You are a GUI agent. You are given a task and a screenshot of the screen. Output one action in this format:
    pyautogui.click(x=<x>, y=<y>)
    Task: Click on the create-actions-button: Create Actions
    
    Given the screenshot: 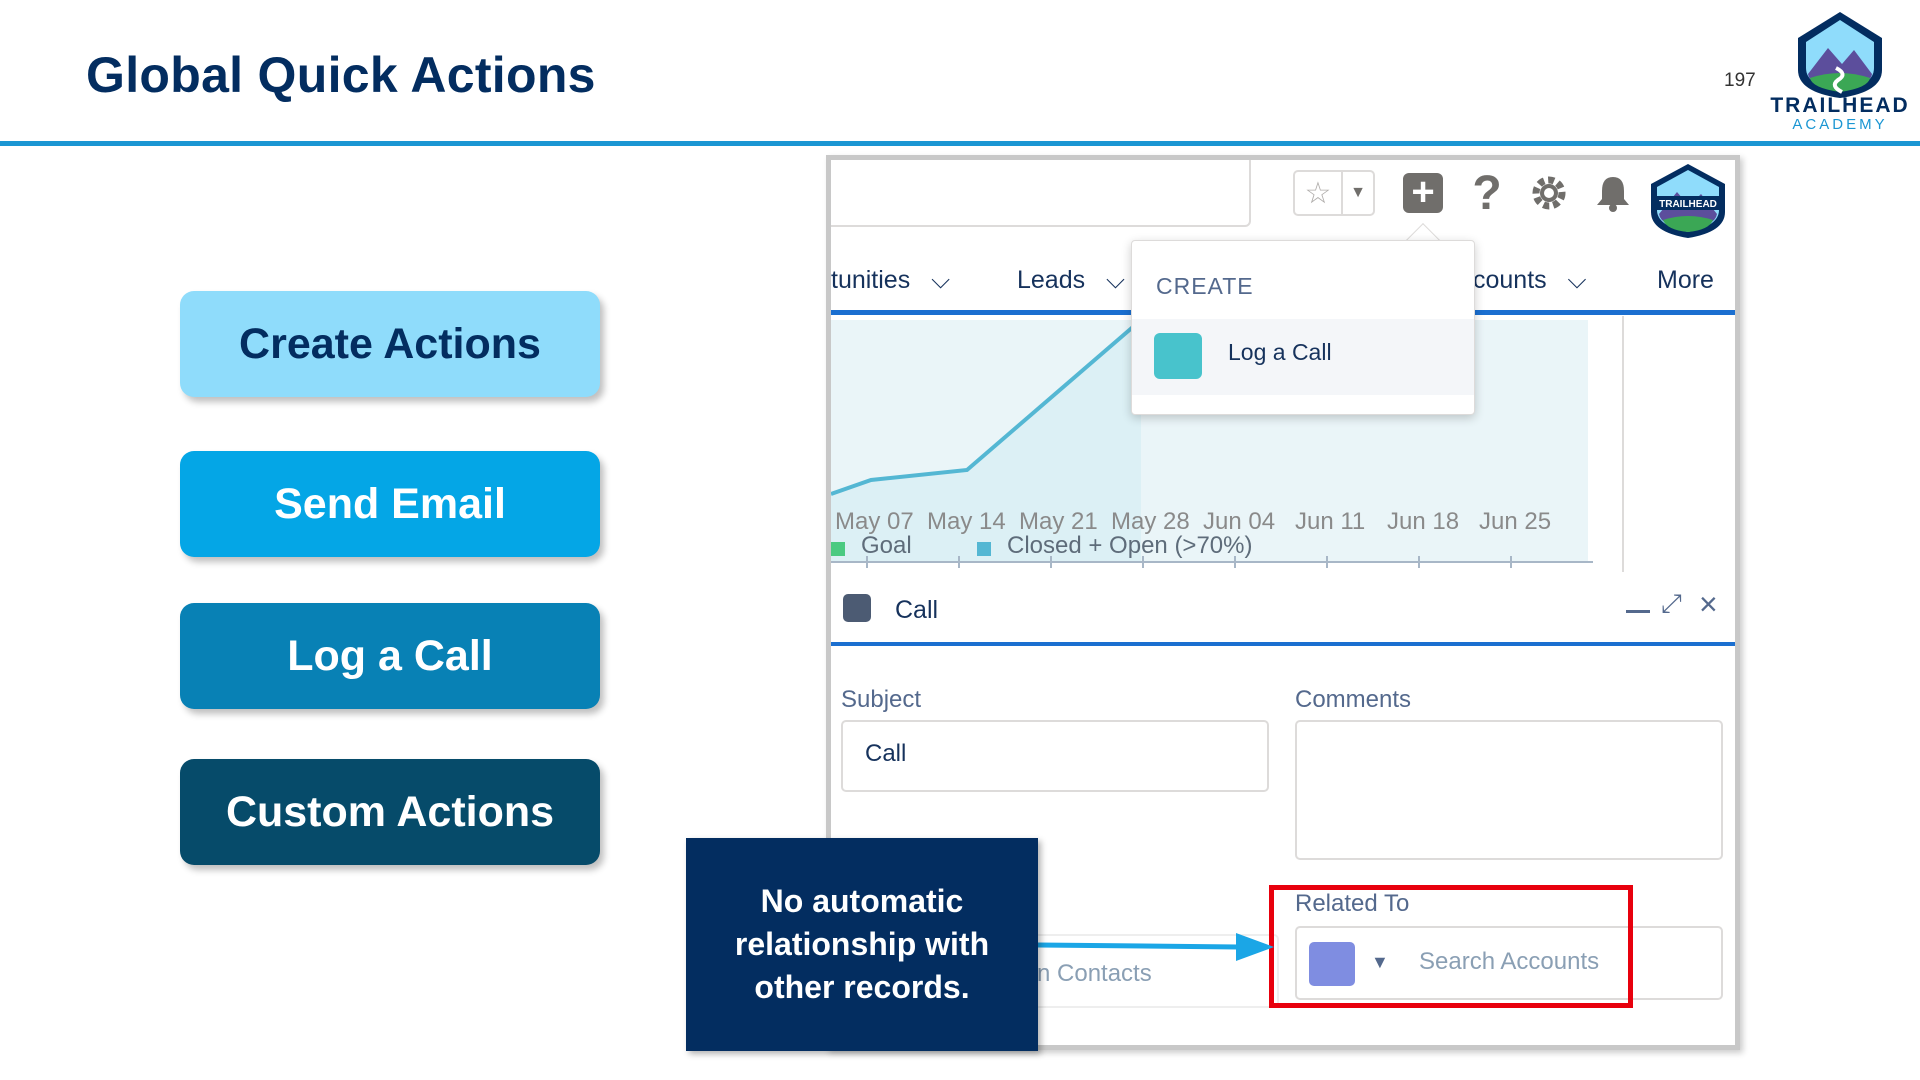 What is the action you would take?
    pyautogui.click(x=390, y=344)
    